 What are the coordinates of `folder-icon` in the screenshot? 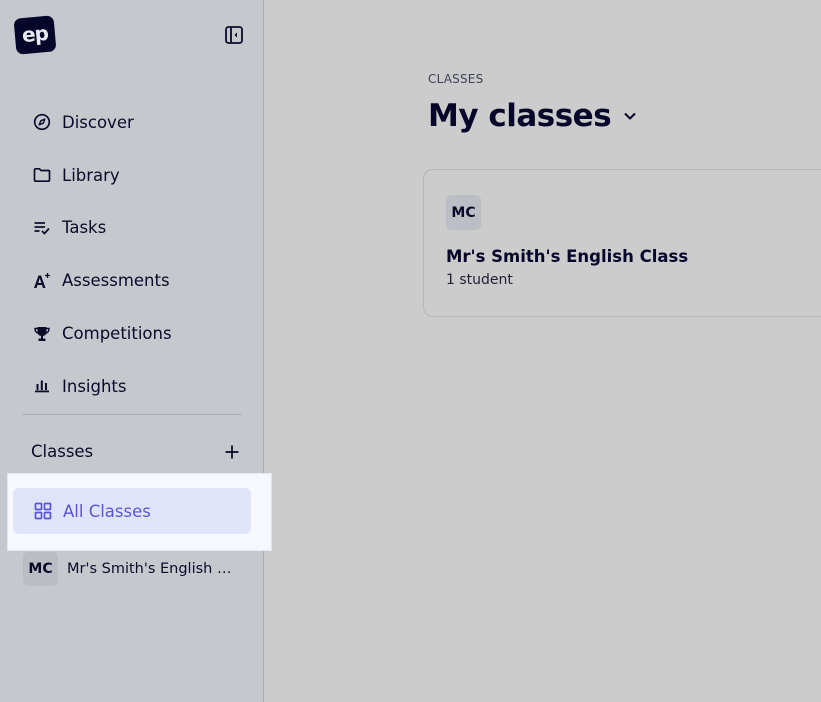 It's located at (42, 175).